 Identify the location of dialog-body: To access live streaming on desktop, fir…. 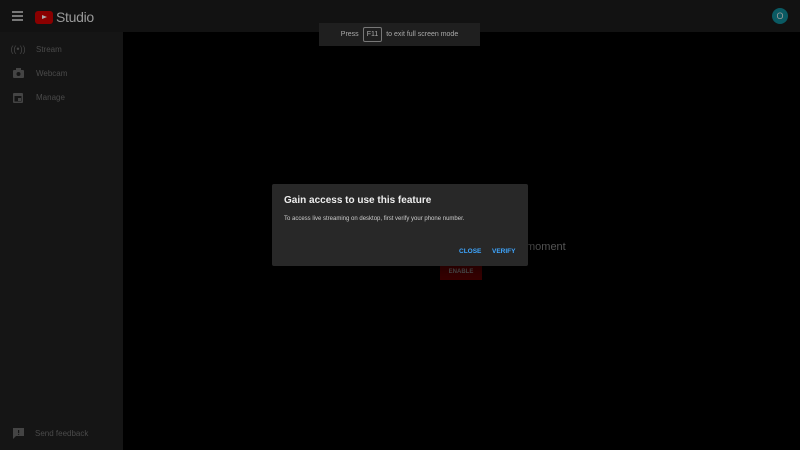
(374, 219).